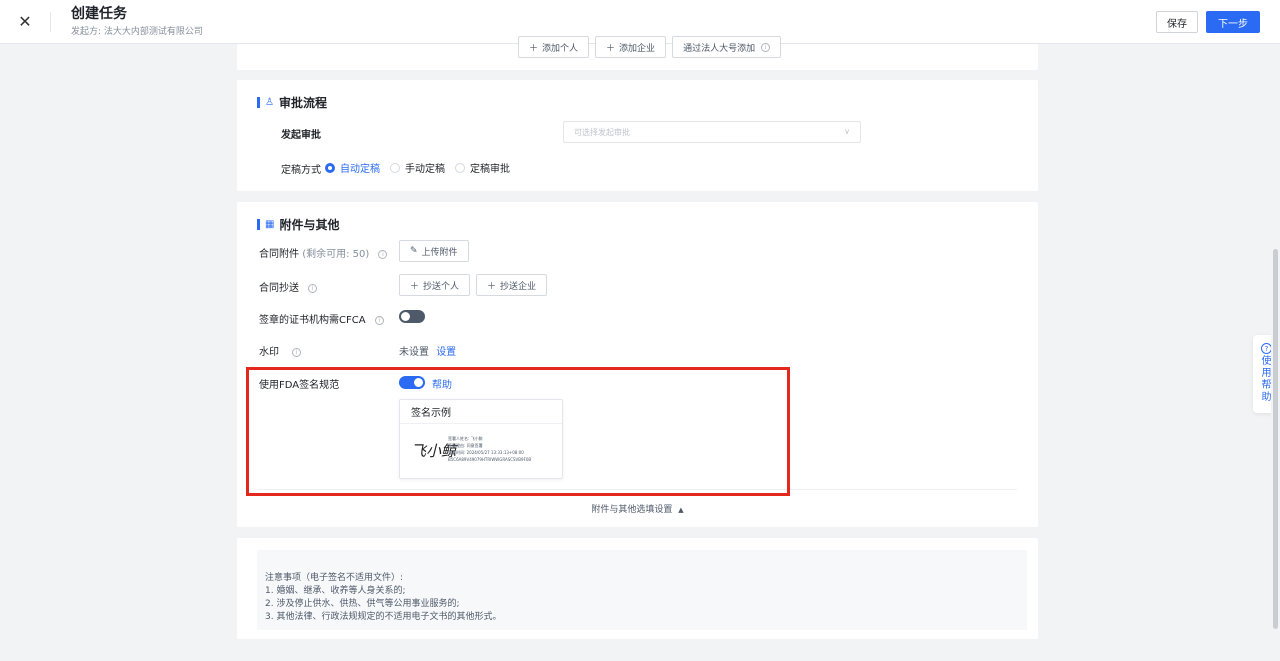  What do you see at coordinates (137, 21) in the screenshot?
I see `header-titles: 创建任务 发起方: 法大大内部测试有限公司` at bounding box center [137, 21].